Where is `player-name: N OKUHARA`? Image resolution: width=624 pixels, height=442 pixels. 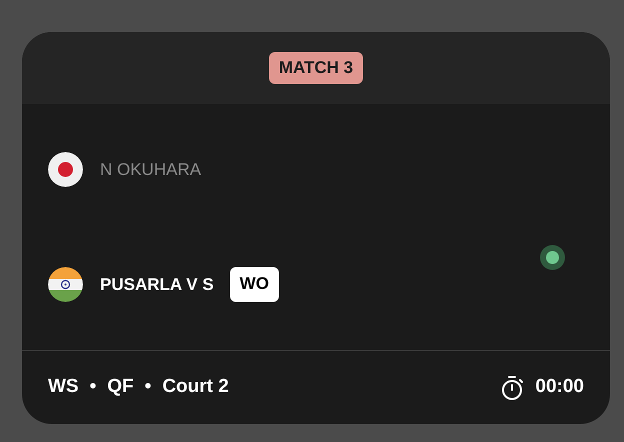 player-name: N OKUHARA is located at coordinates (151, 169).